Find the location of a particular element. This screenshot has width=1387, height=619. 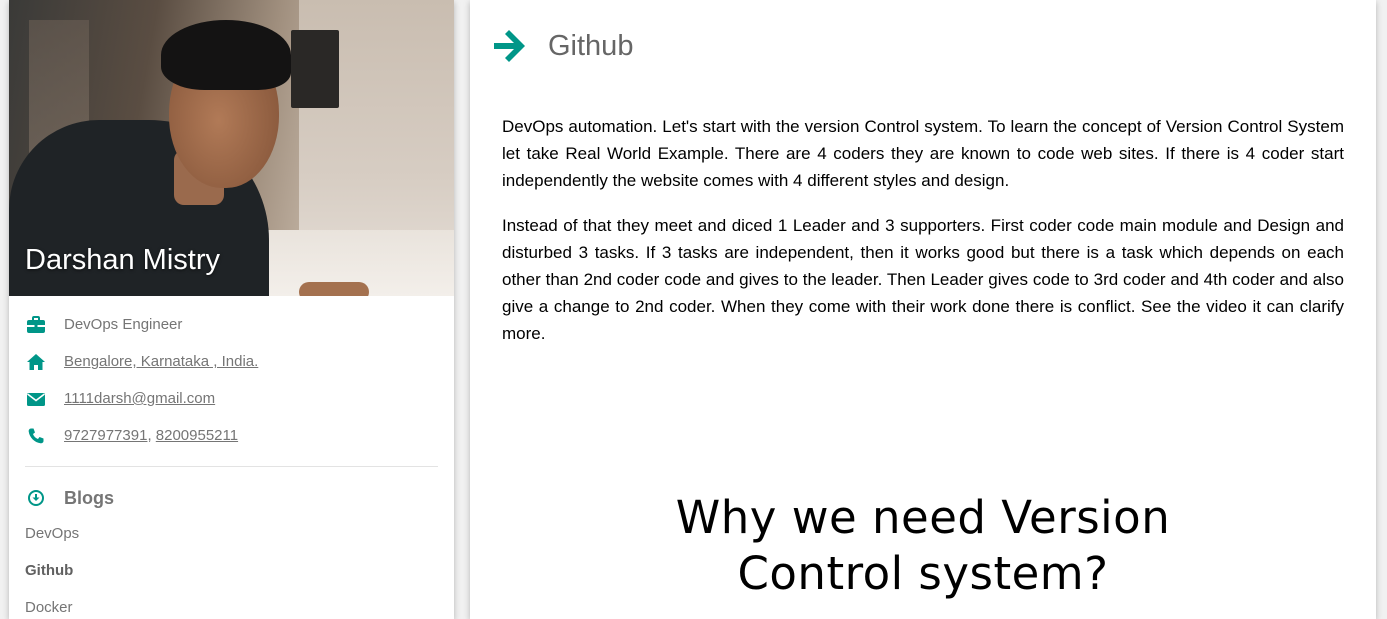

video-title-line: Why we need Version is located at coordinates (923, 517).